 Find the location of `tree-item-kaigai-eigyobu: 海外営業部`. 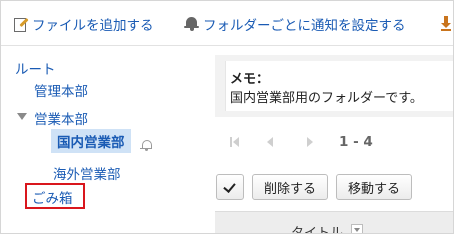

tree-item-kaigai-eigyobu: 海外営業部 is located at coordinates (87, 173).